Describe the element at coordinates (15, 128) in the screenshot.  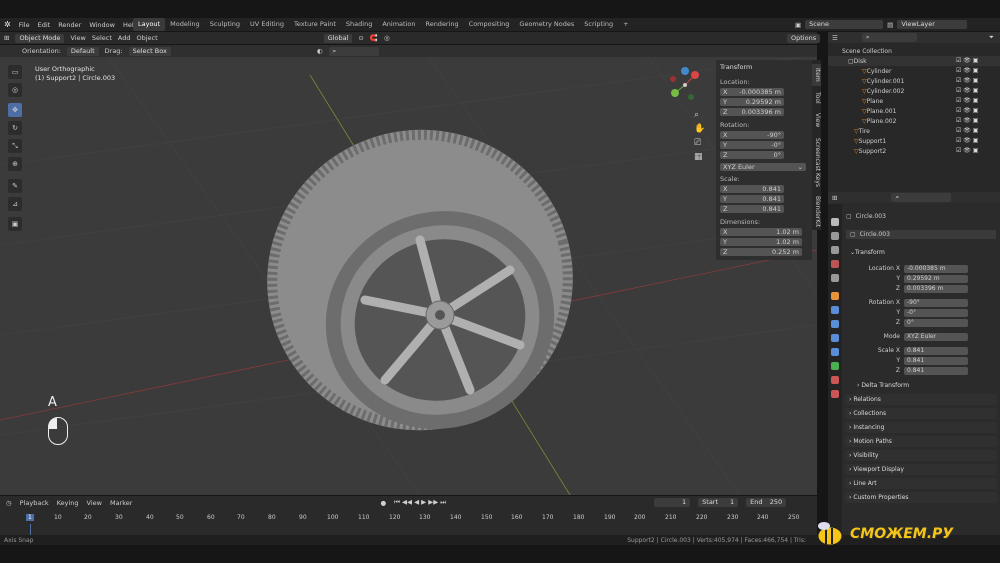
I see `rotate-tool-icon: ↻` at that location.